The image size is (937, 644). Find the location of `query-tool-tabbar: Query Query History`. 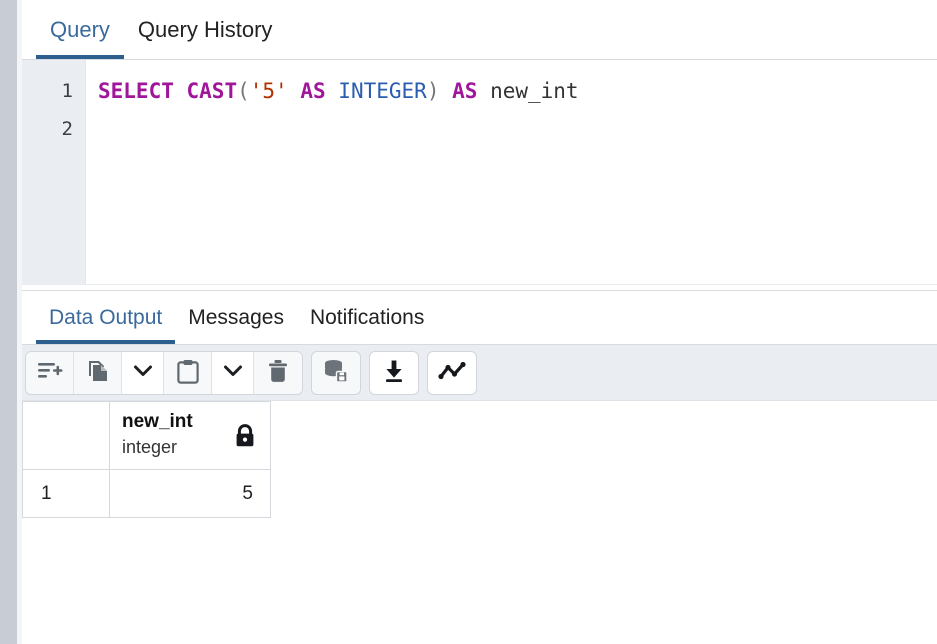

query-tool-tabbar: Query Query History is located at coordinates (479, 30).